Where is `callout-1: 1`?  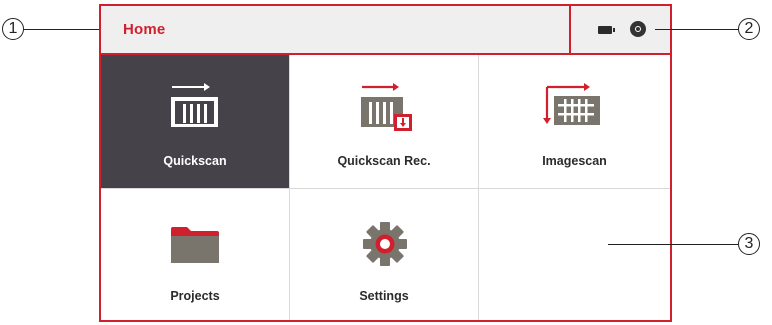
callout-1: 1 is located at coordinates (13, 29).